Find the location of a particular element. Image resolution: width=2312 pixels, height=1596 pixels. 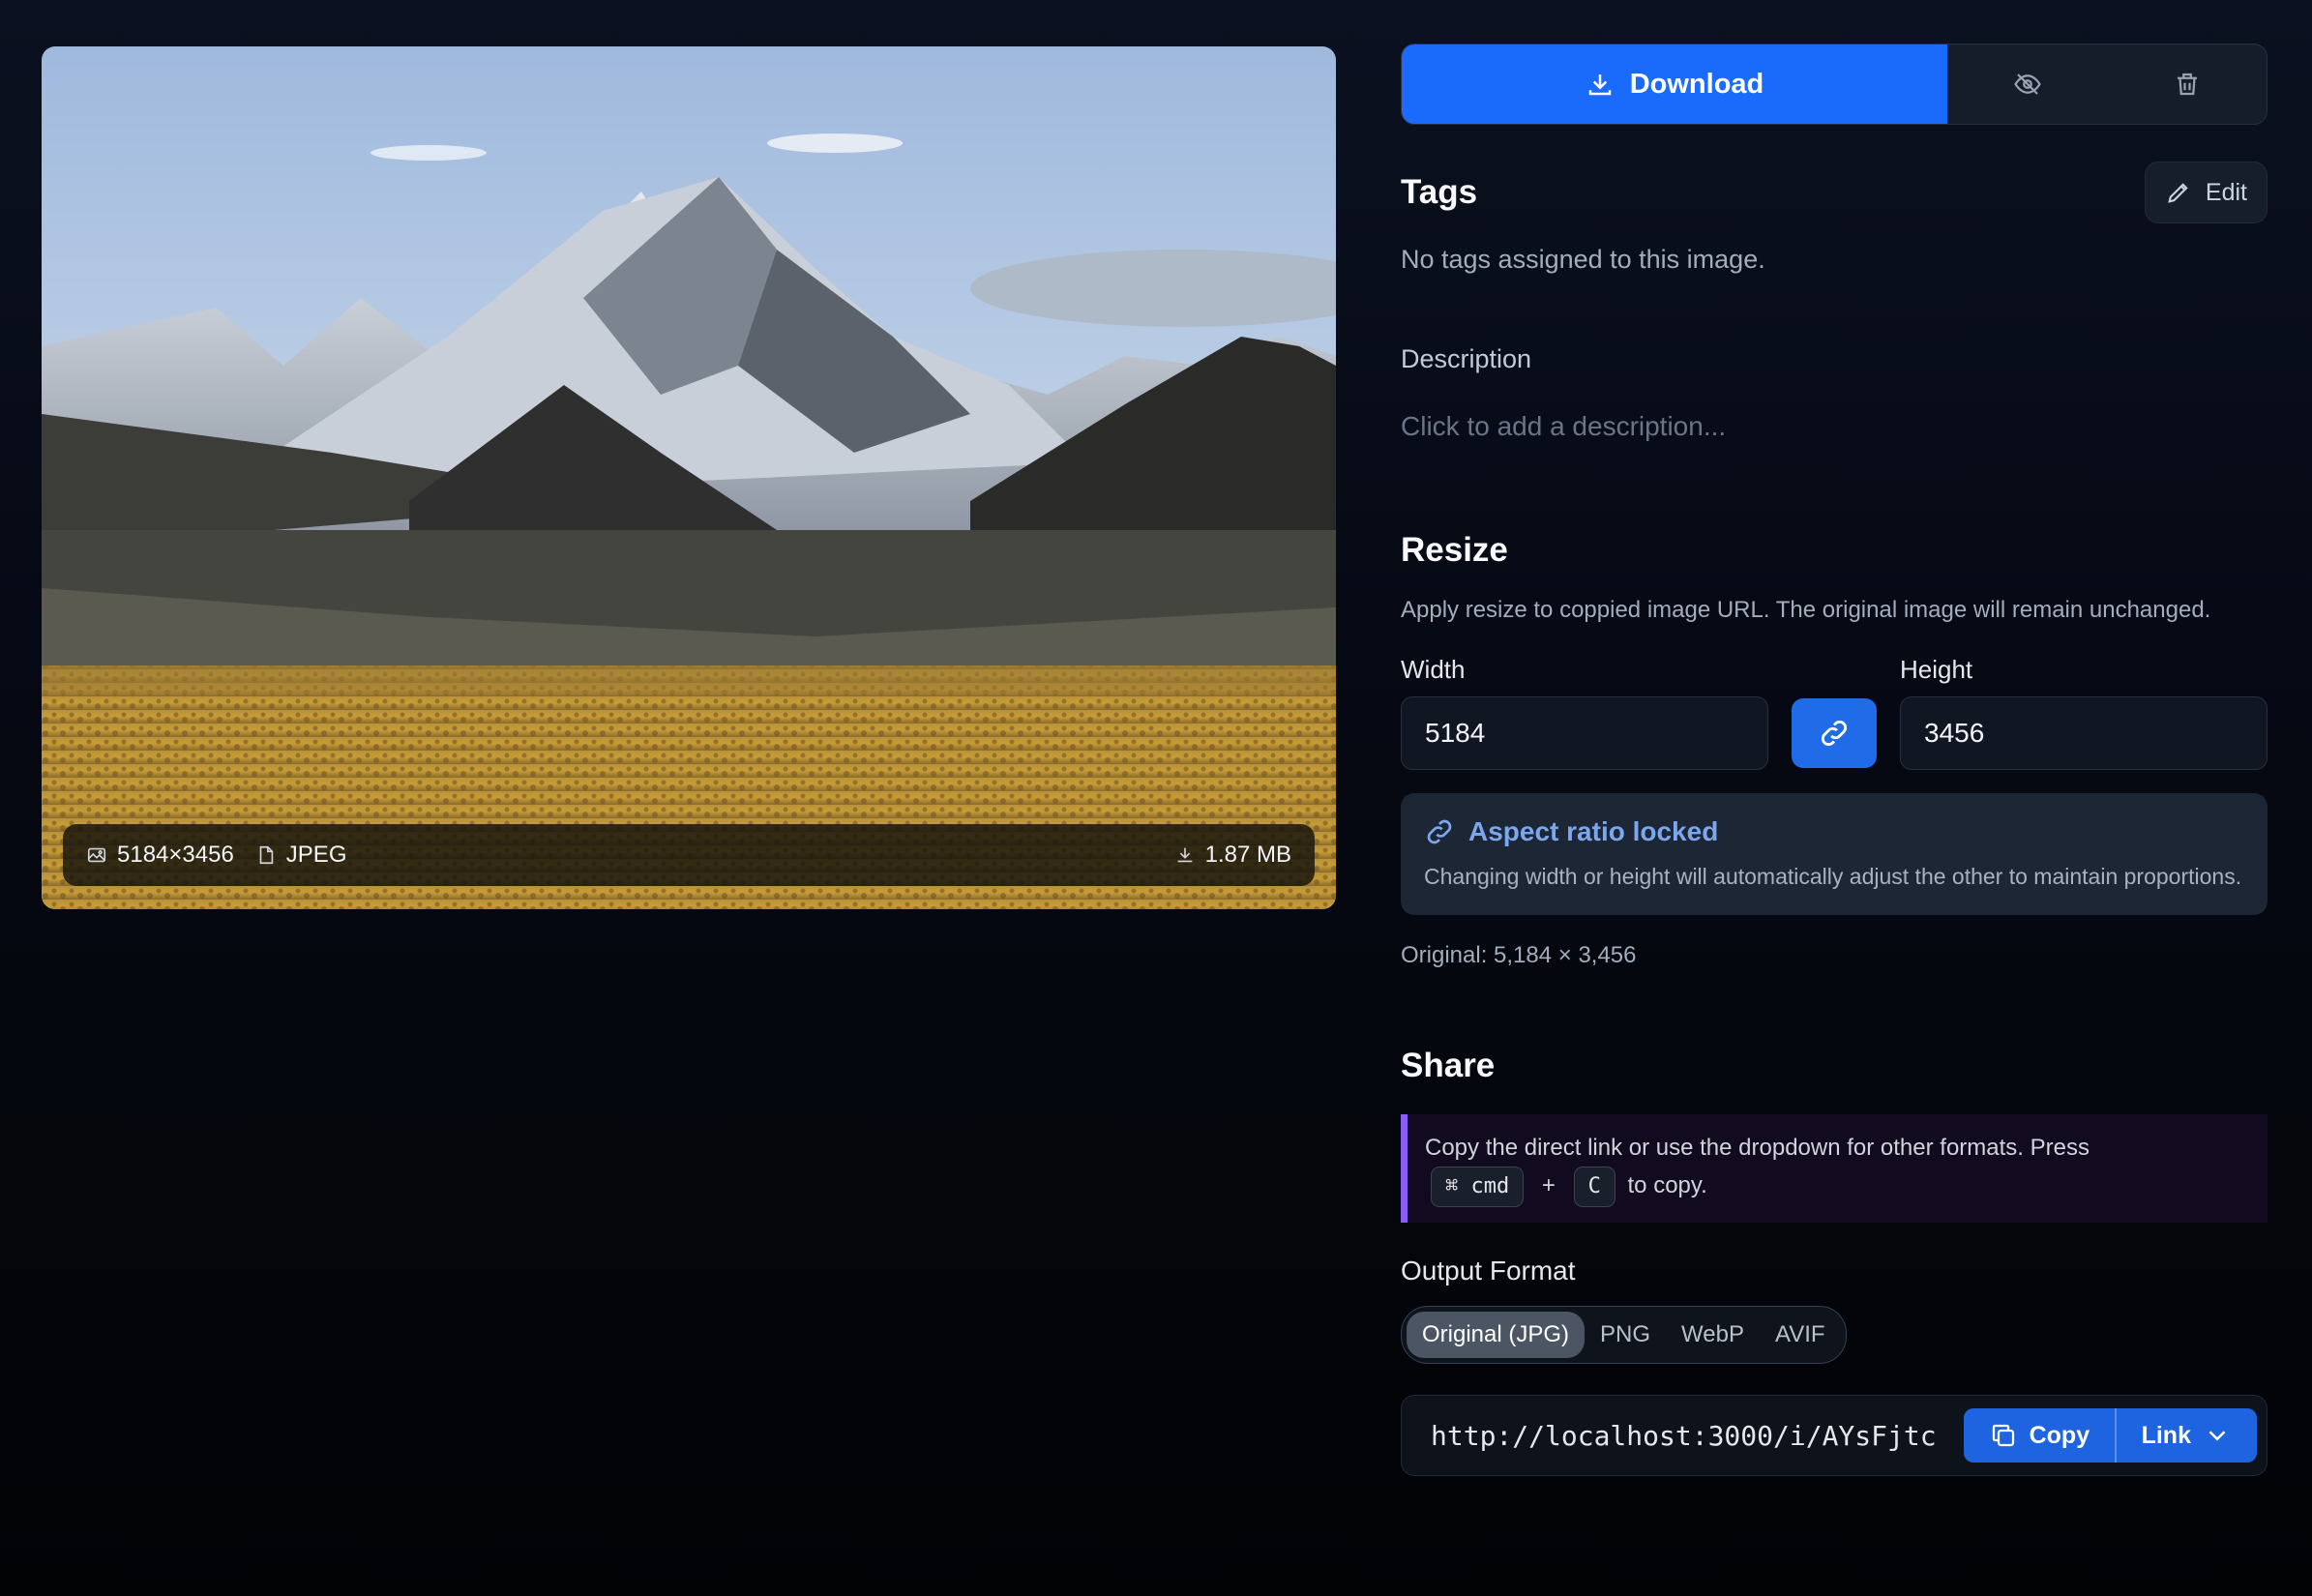

delete-button is located at coordinates (2187, 84).